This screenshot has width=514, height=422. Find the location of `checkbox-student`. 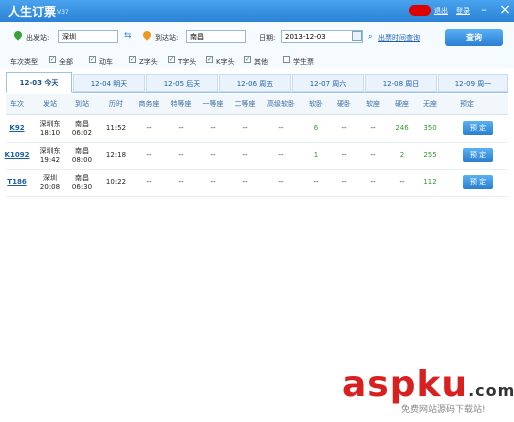

checkbox-student is located at coordinates (286, 59).